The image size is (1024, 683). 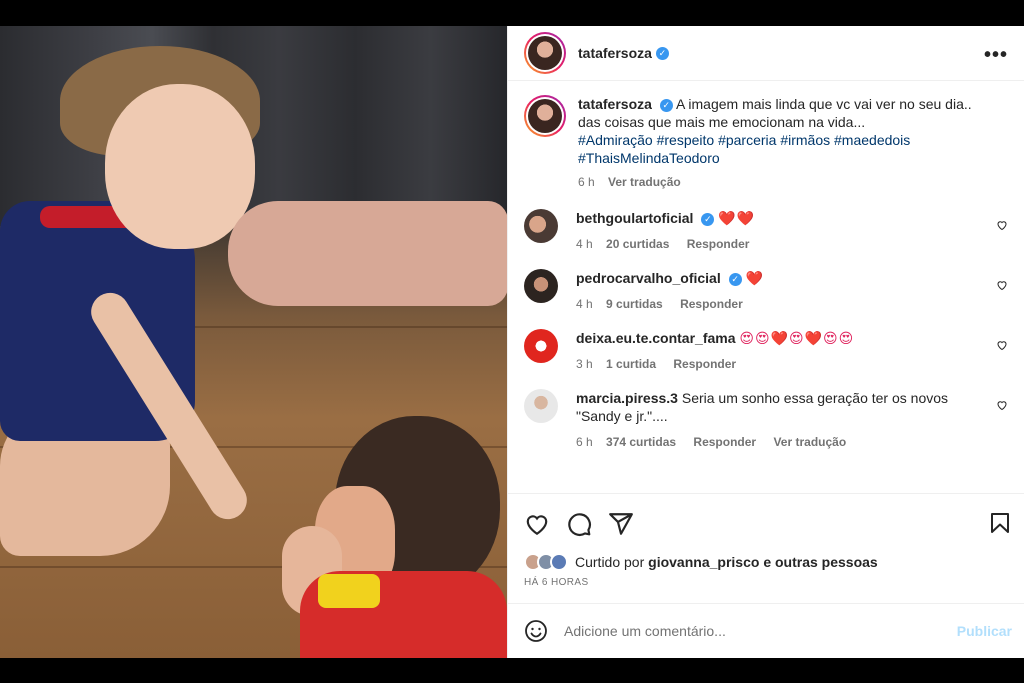 I want to click on post-header: tatafersoza ✓ •••, so click(x=766, y=53).